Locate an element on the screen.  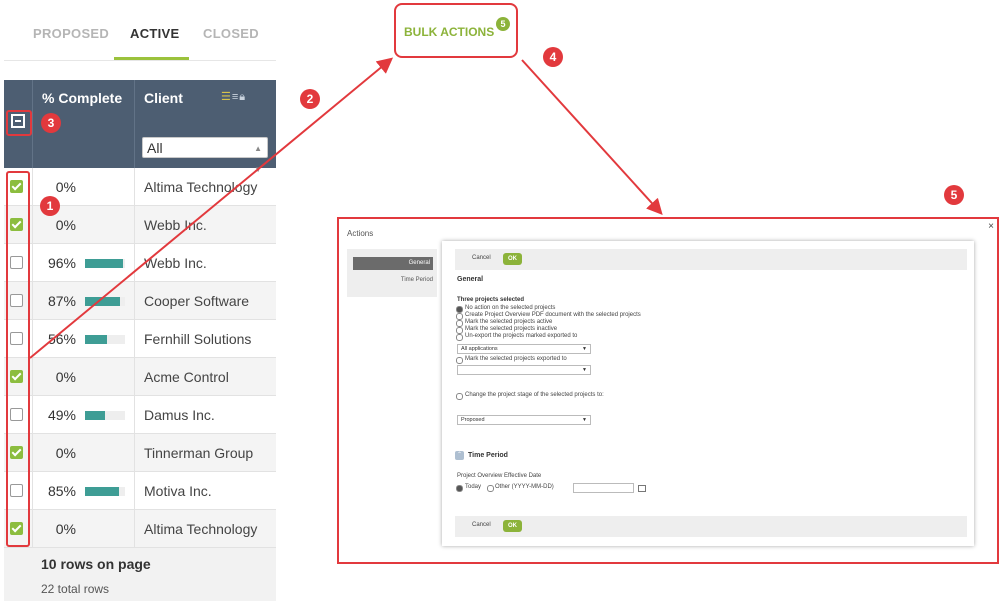
ok-button-bottom: OK is located at coordinates (512, 526).